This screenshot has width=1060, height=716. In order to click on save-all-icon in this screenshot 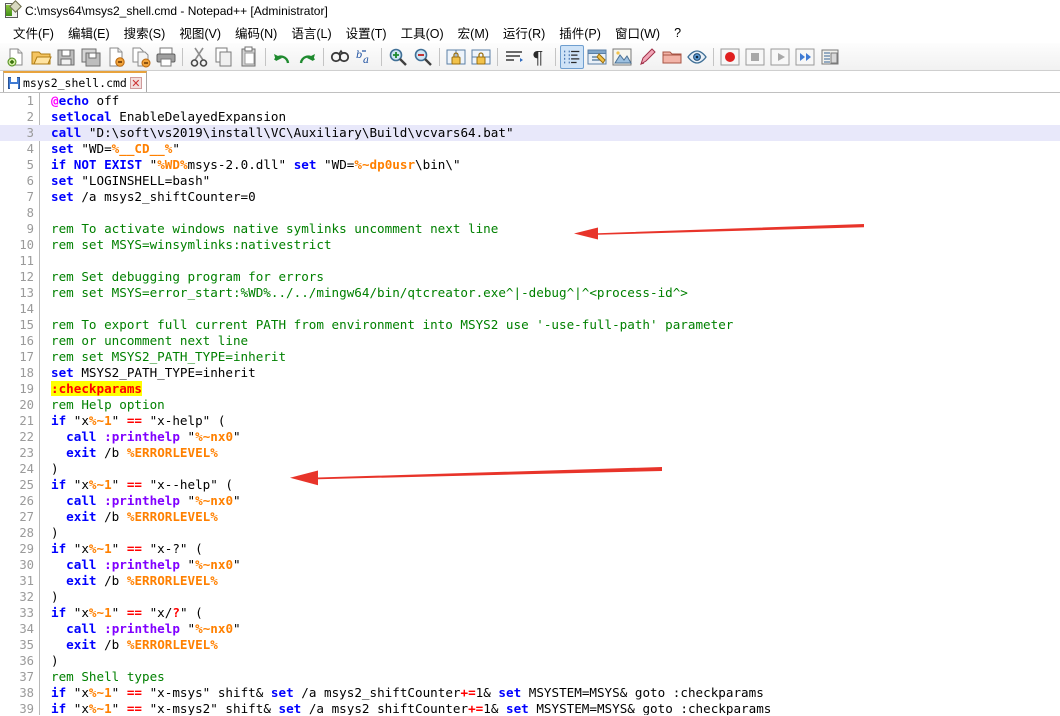, I will do `click(91, 57)`.